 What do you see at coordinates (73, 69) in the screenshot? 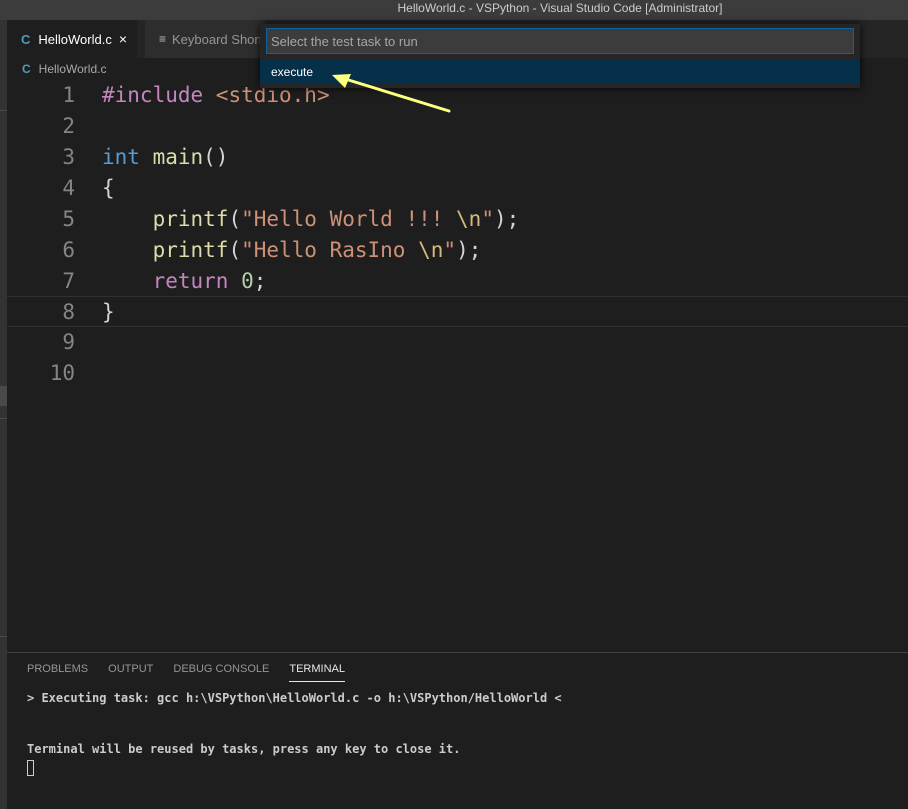
I see `breadcrumb-file: HelloWorld.c` at bounding box center [73, 69].